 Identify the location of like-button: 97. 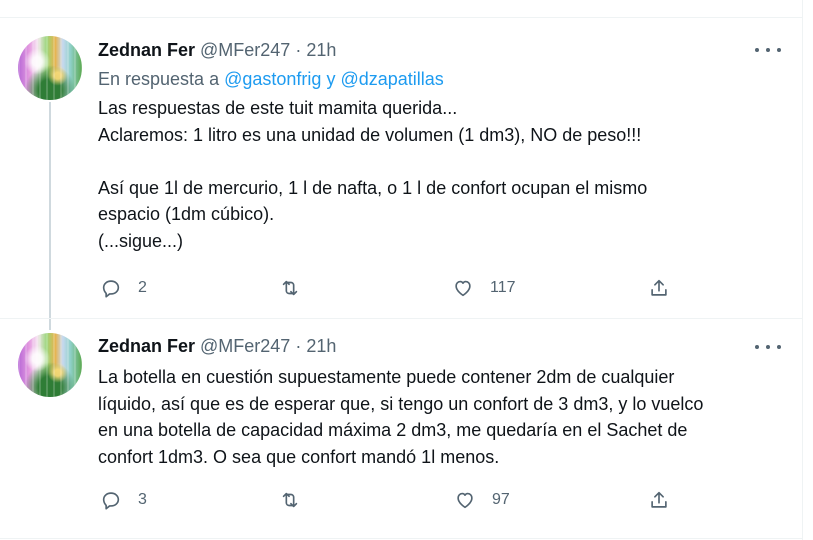
(482, 500).